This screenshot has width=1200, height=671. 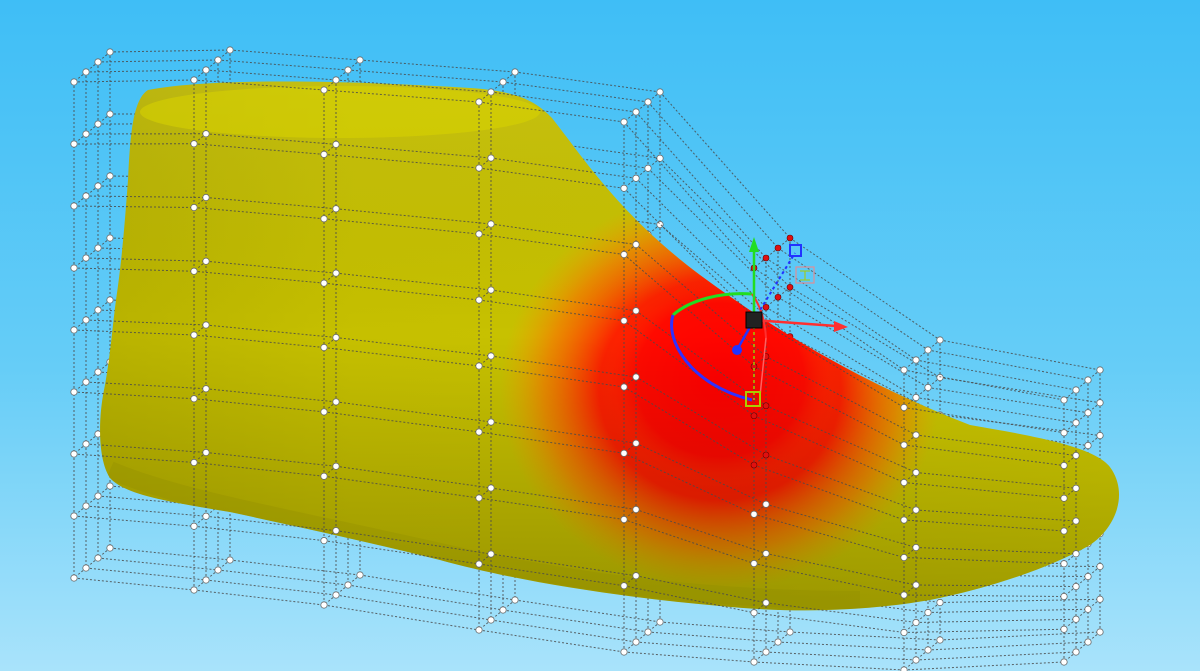 I want to click on gizmo-pivot, so click(x=754, y=320).